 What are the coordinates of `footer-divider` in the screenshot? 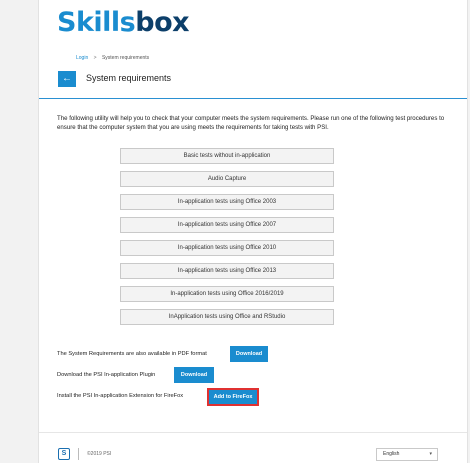 It's located at (253, 432).